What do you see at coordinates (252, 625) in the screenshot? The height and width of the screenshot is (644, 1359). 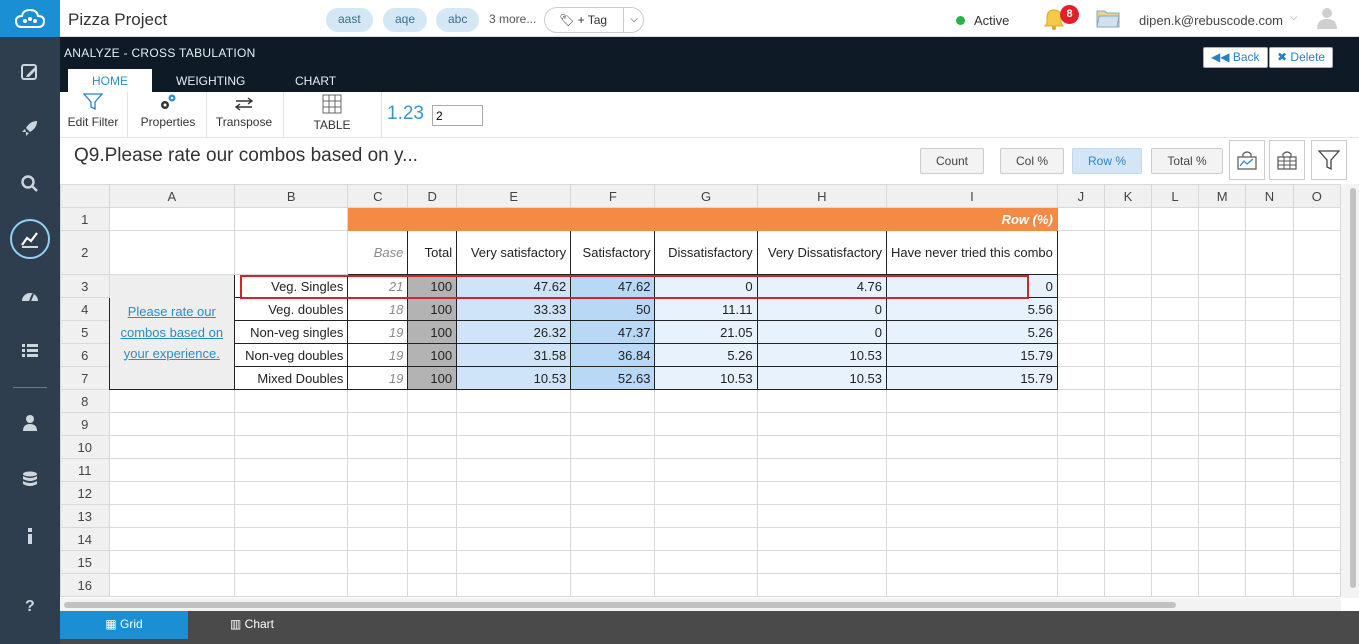 I see `chart-tab: ▥ Chart` at bounding box center [252, 625].